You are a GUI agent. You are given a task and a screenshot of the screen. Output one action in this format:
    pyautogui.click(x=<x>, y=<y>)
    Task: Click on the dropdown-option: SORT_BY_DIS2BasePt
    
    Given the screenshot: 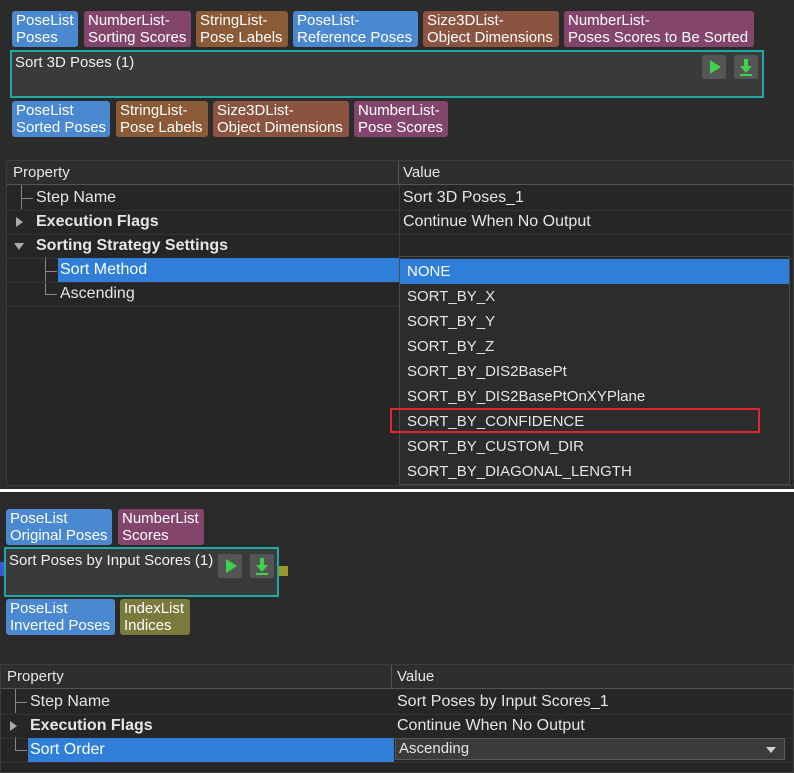 What is the action you would take?
    pyautogui.click(x=594, y=371)
    